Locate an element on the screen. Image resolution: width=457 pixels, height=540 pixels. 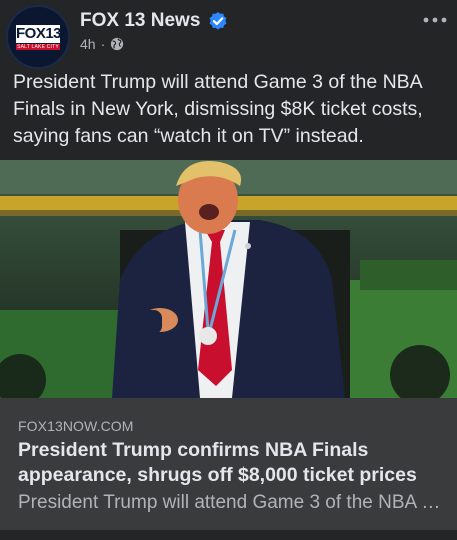
post-footer-divider is located at coordinates (228, 535).